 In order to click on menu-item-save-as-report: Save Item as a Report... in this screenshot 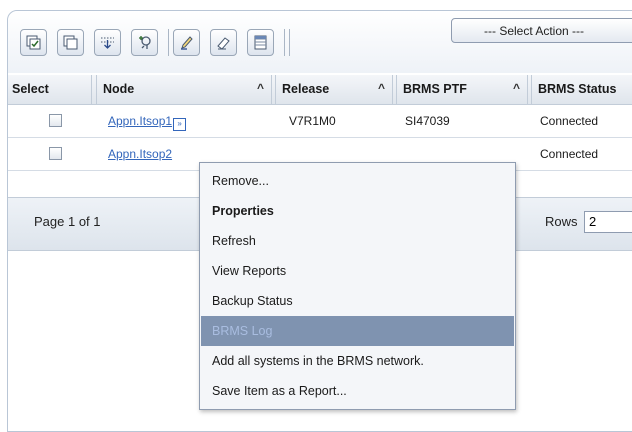, I will do `click(357, 391)`.